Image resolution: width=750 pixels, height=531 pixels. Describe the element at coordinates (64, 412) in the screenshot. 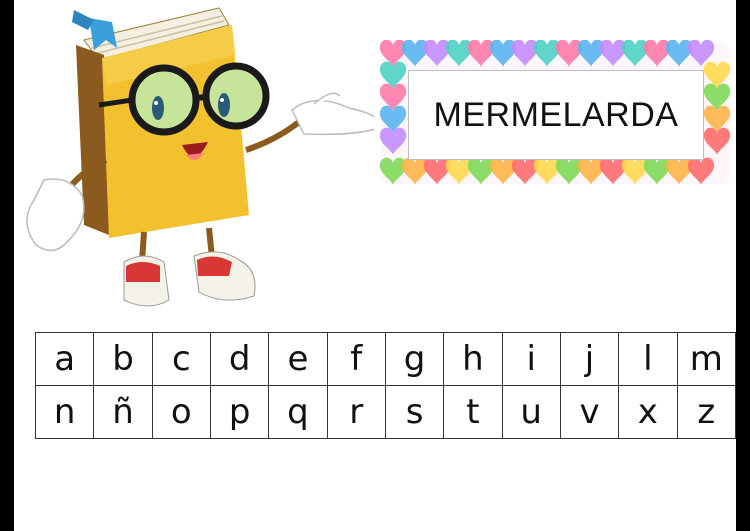

I see `letter-cell: n` at that location.